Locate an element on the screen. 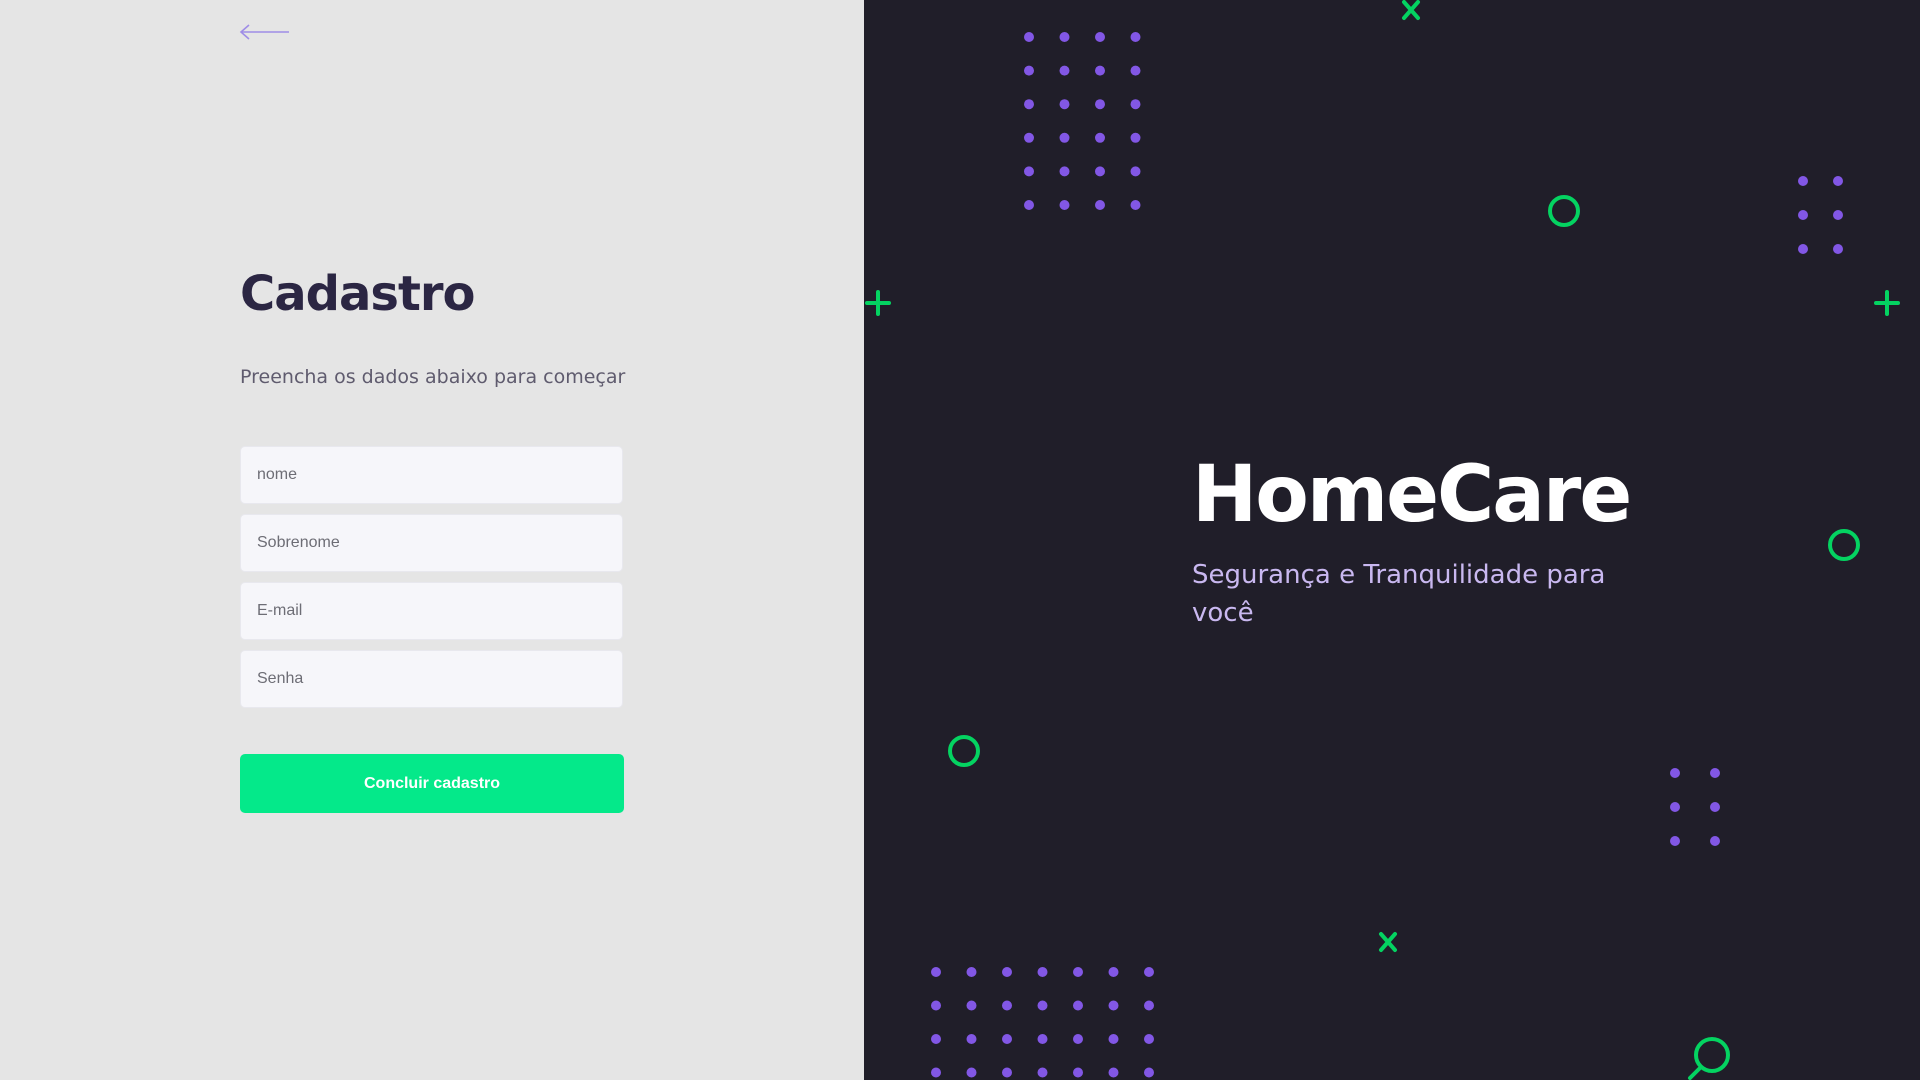 The width and height of the screenshot is (1920, 1080). magnifier-icon is located at coordinates (1709, 1058).